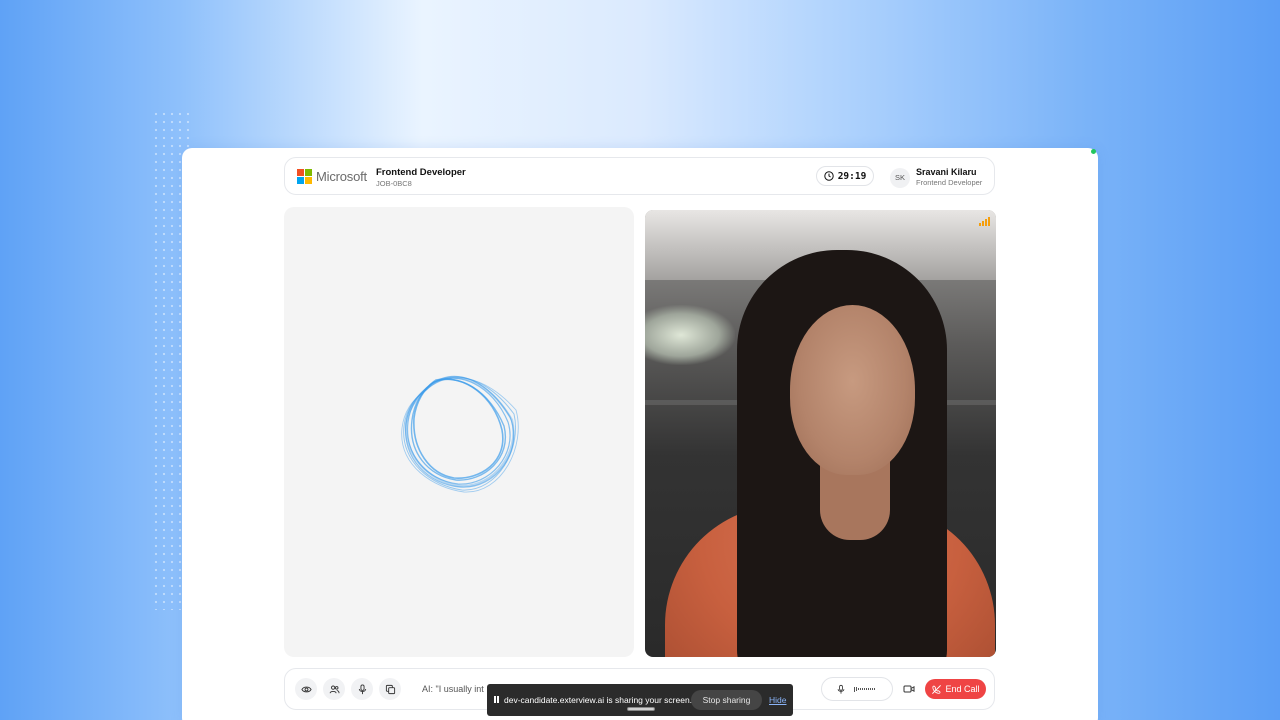 The image size is (1280, 720). Describe the element at coordinates (453, 689) in the screenshot. I see `ai-caption-text: AI: "I usually int` at that location.